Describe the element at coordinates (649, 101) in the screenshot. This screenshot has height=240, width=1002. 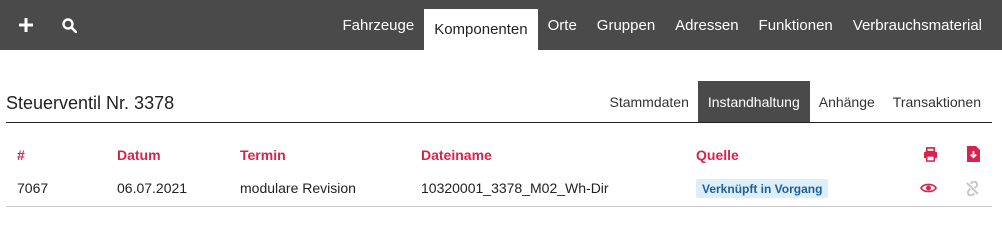
I see `tab-stammdaten: Stammdaten` at that location.